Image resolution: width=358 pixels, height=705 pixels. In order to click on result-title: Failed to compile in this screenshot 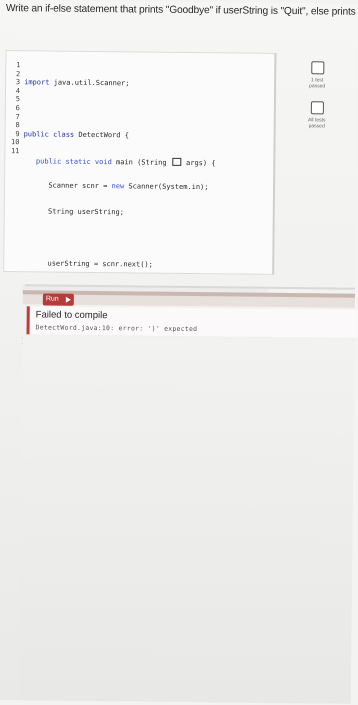, I will do `click(71, 315)`.